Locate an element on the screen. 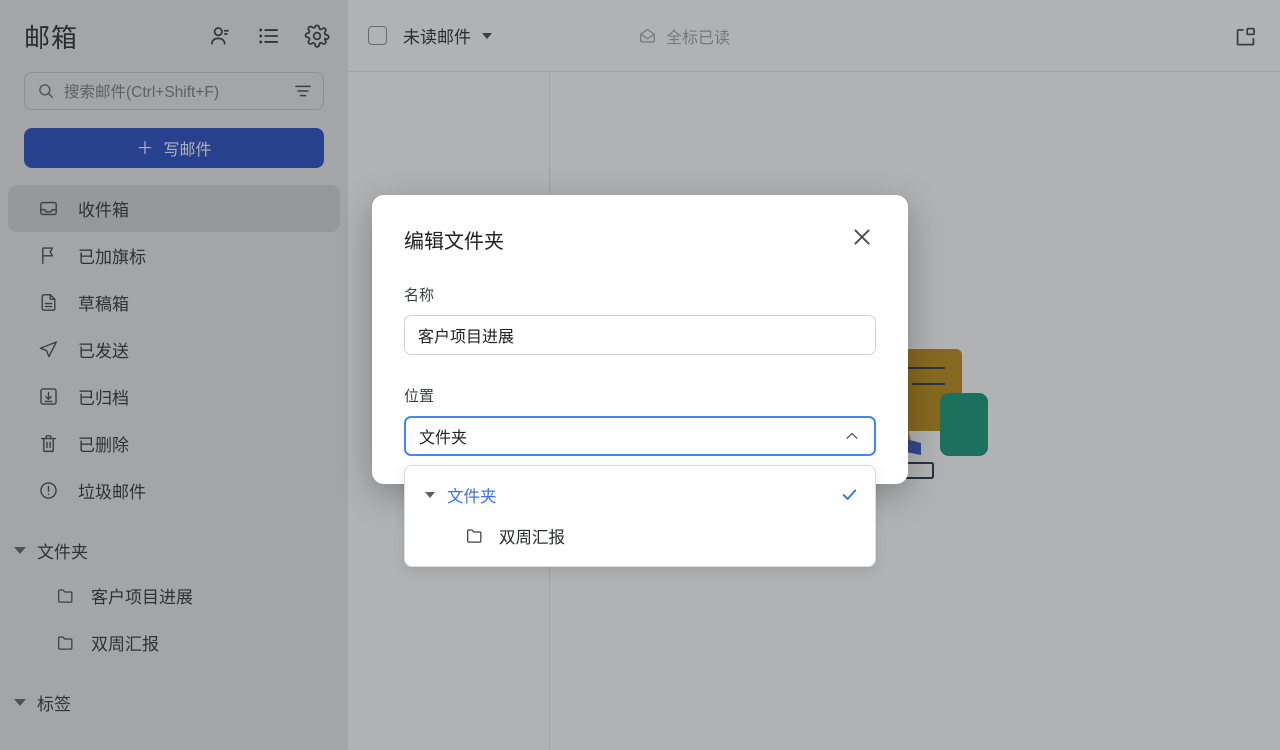 This screenshot has width=1280, height=750. dropdown-item-label: 文件夹 is located at coordinates (472, 496).